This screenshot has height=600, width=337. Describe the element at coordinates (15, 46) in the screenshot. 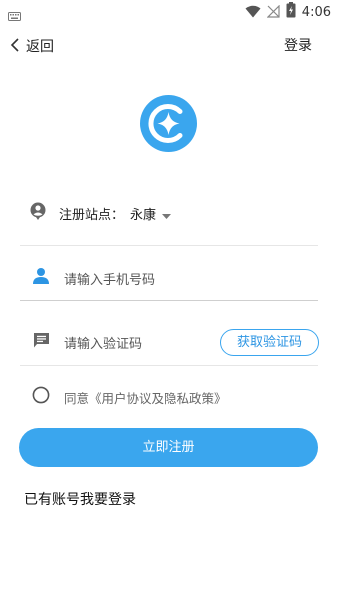

I see `chevron-left-icon` at that location.